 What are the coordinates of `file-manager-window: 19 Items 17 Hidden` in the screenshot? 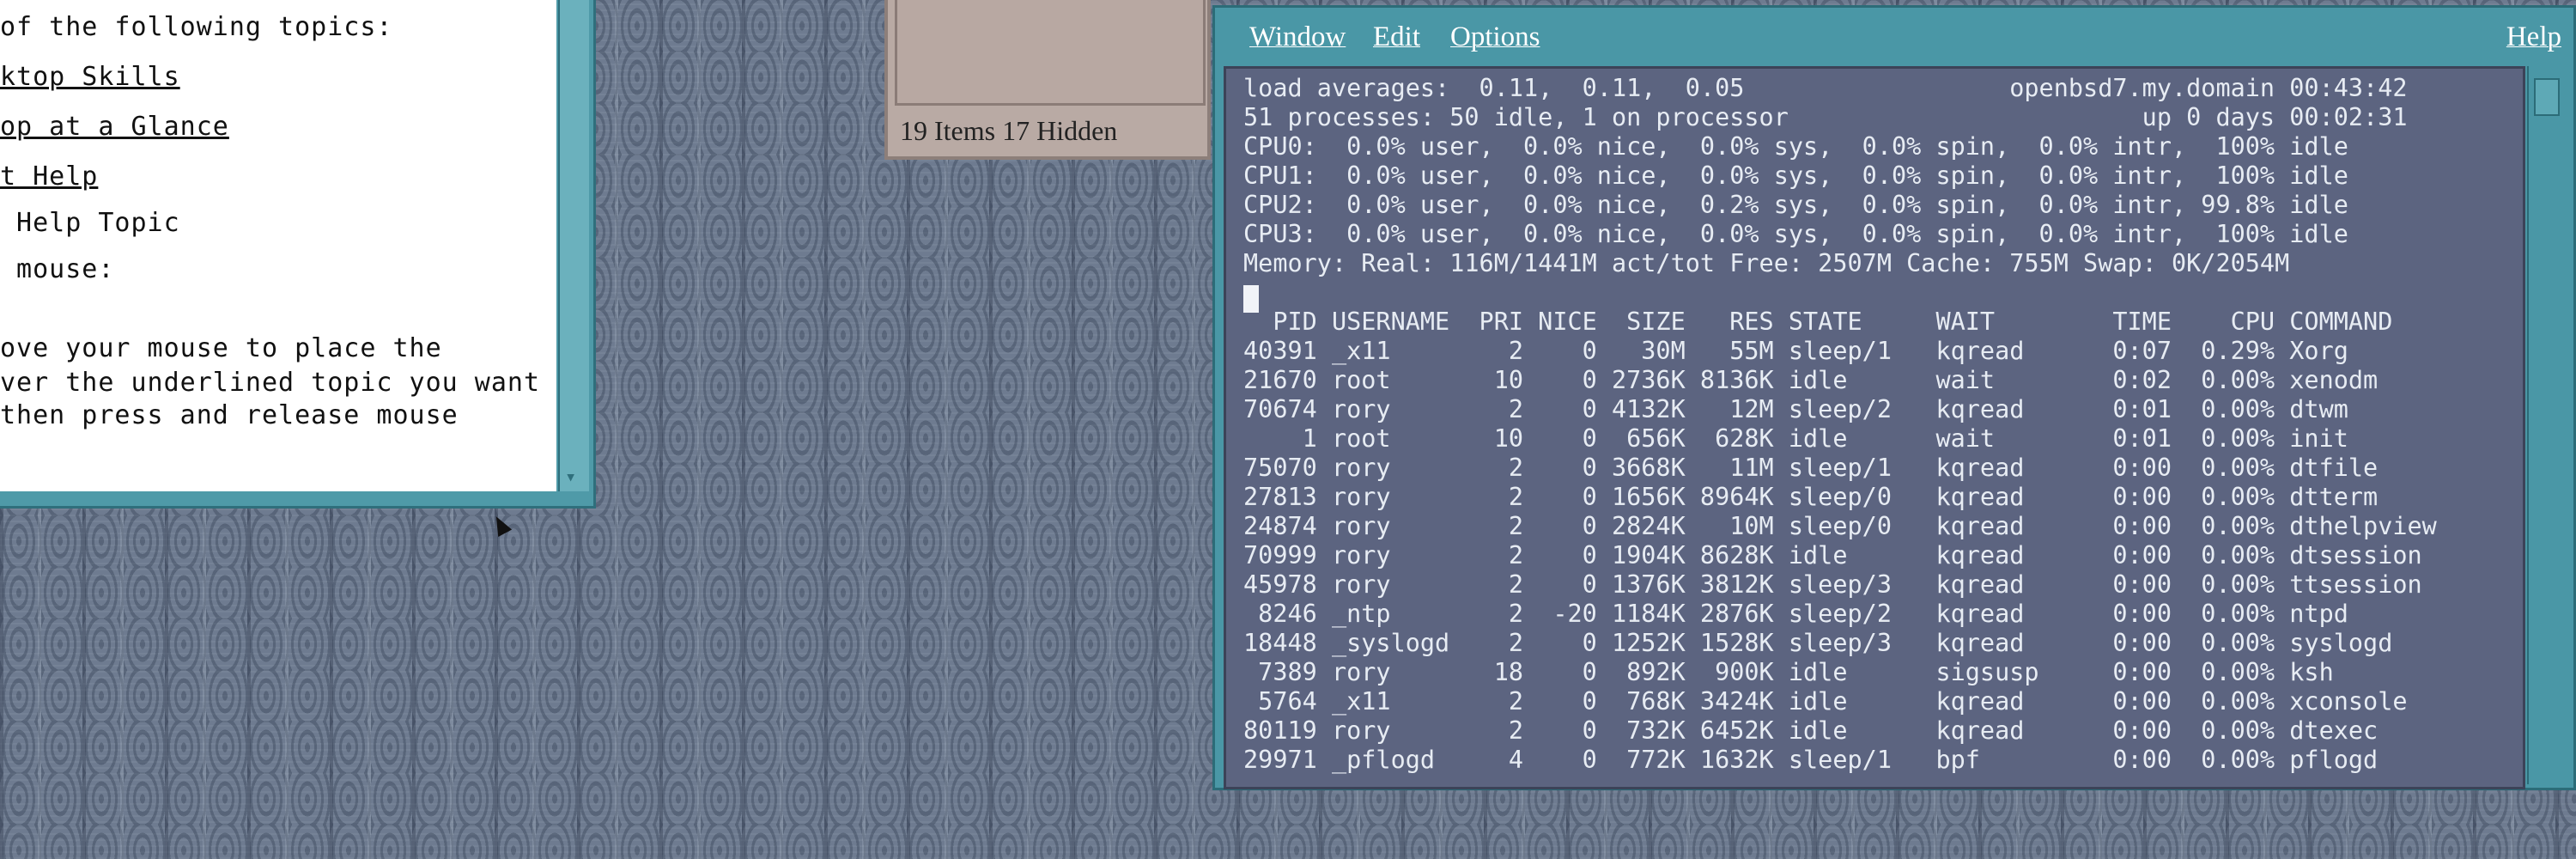 It's located at (1047, 80).